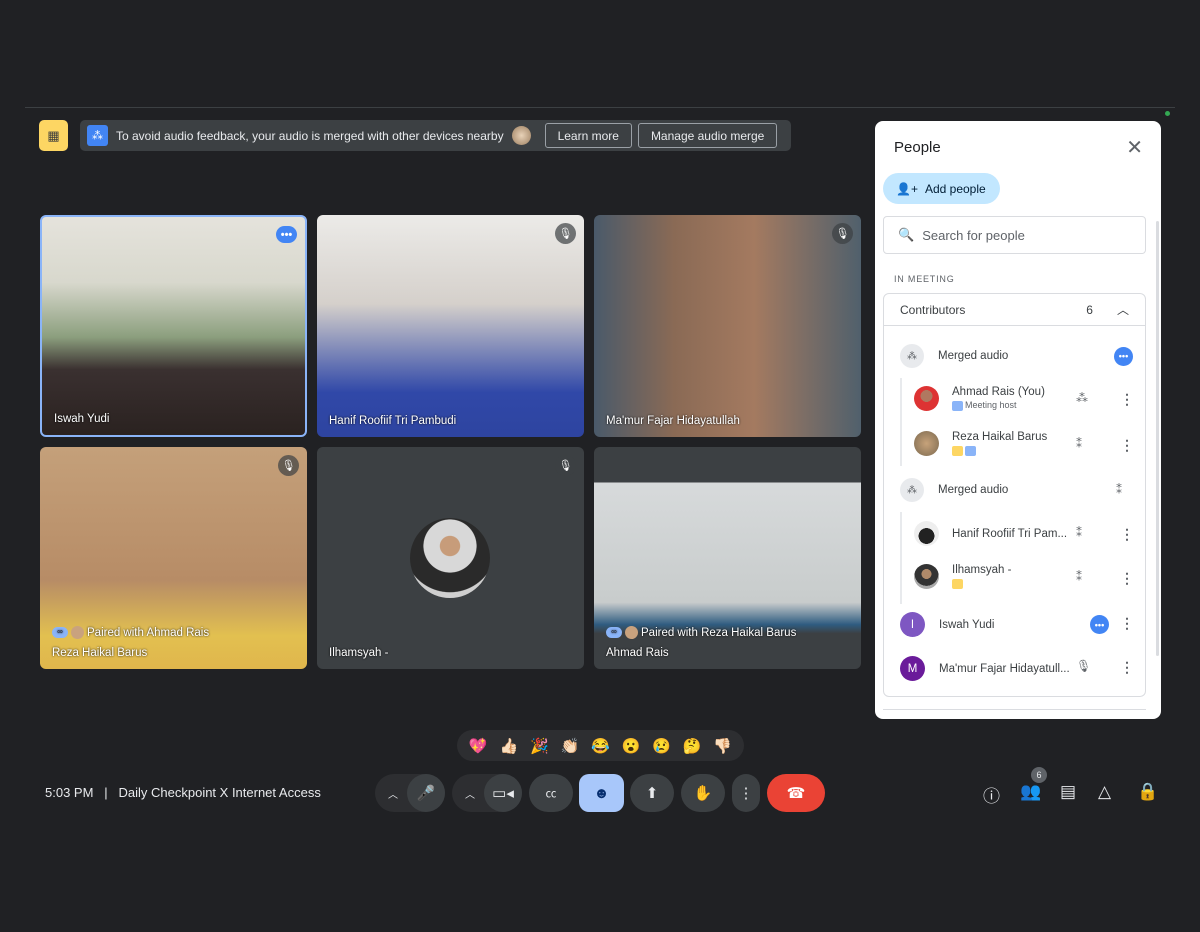  I want to click on list-item: Ahmad Rais (You) Meeting host, so click(1045, 398).